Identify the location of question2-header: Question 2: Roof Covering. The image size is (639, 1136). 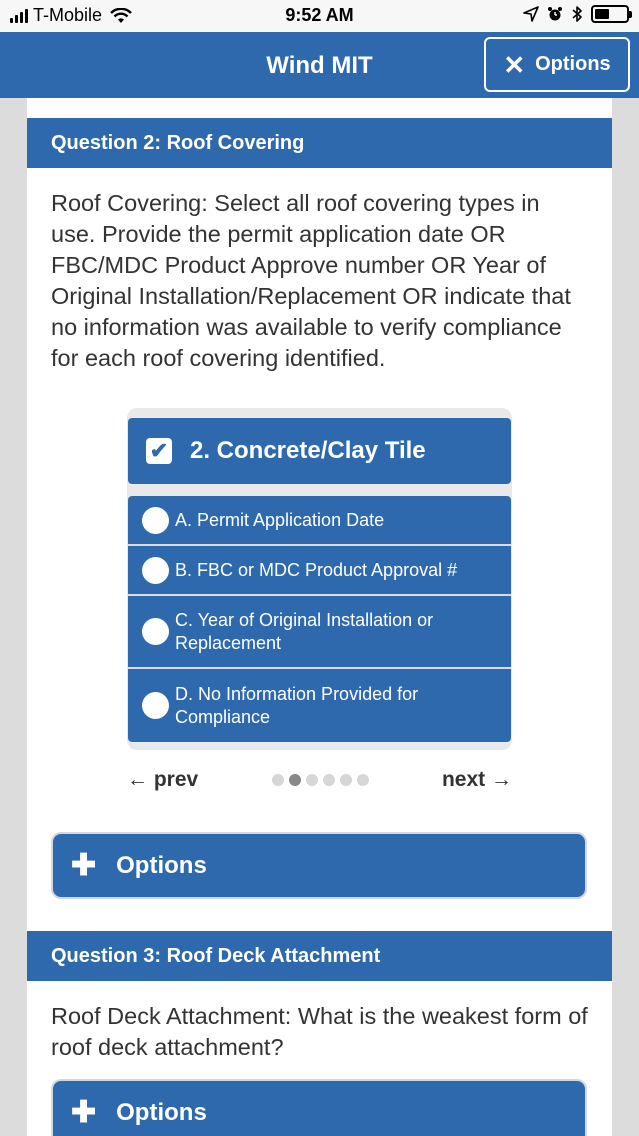
(319, 143).